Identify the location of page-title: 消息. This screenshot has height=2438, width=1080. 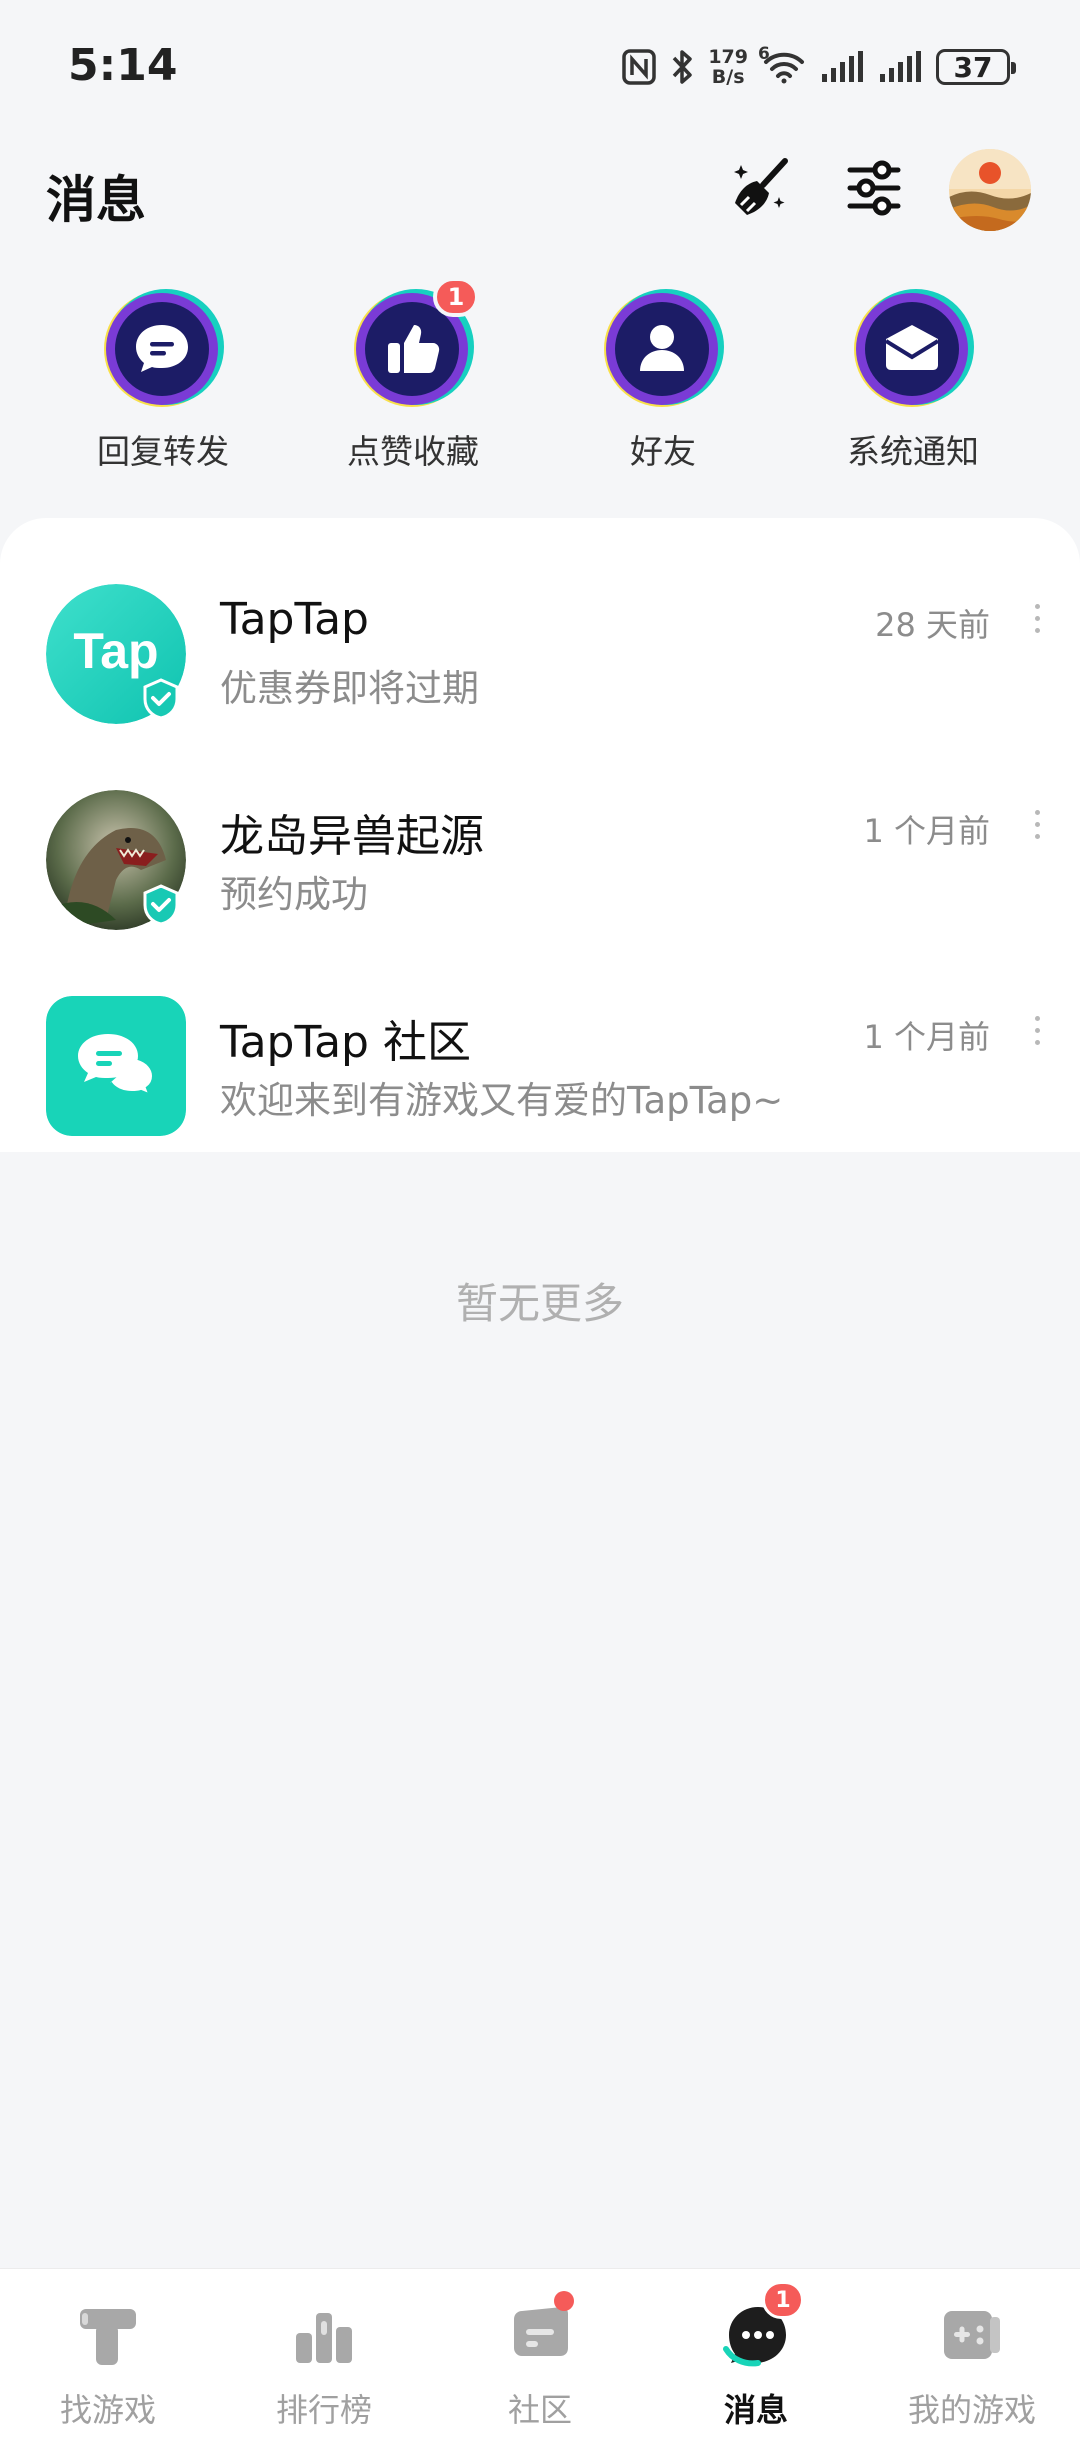
(96, 200).